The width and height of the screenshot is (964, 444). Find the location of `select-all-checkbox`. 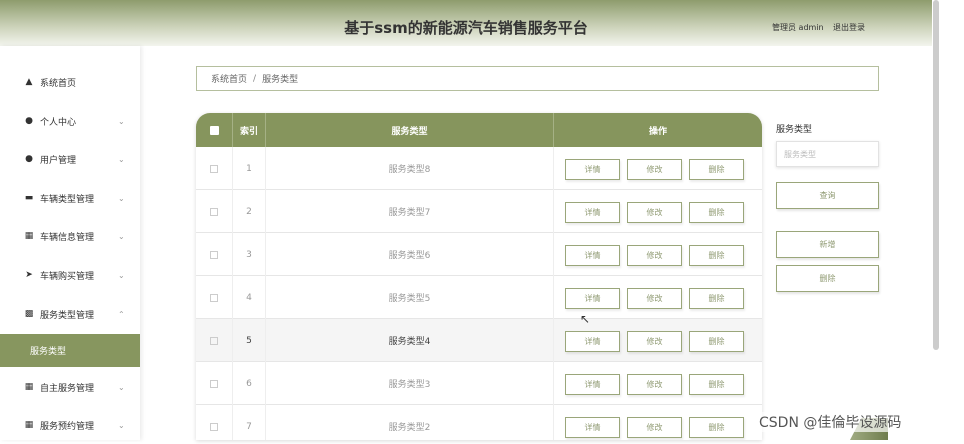

select-all-checkbox is located at coordinates (214, 130).